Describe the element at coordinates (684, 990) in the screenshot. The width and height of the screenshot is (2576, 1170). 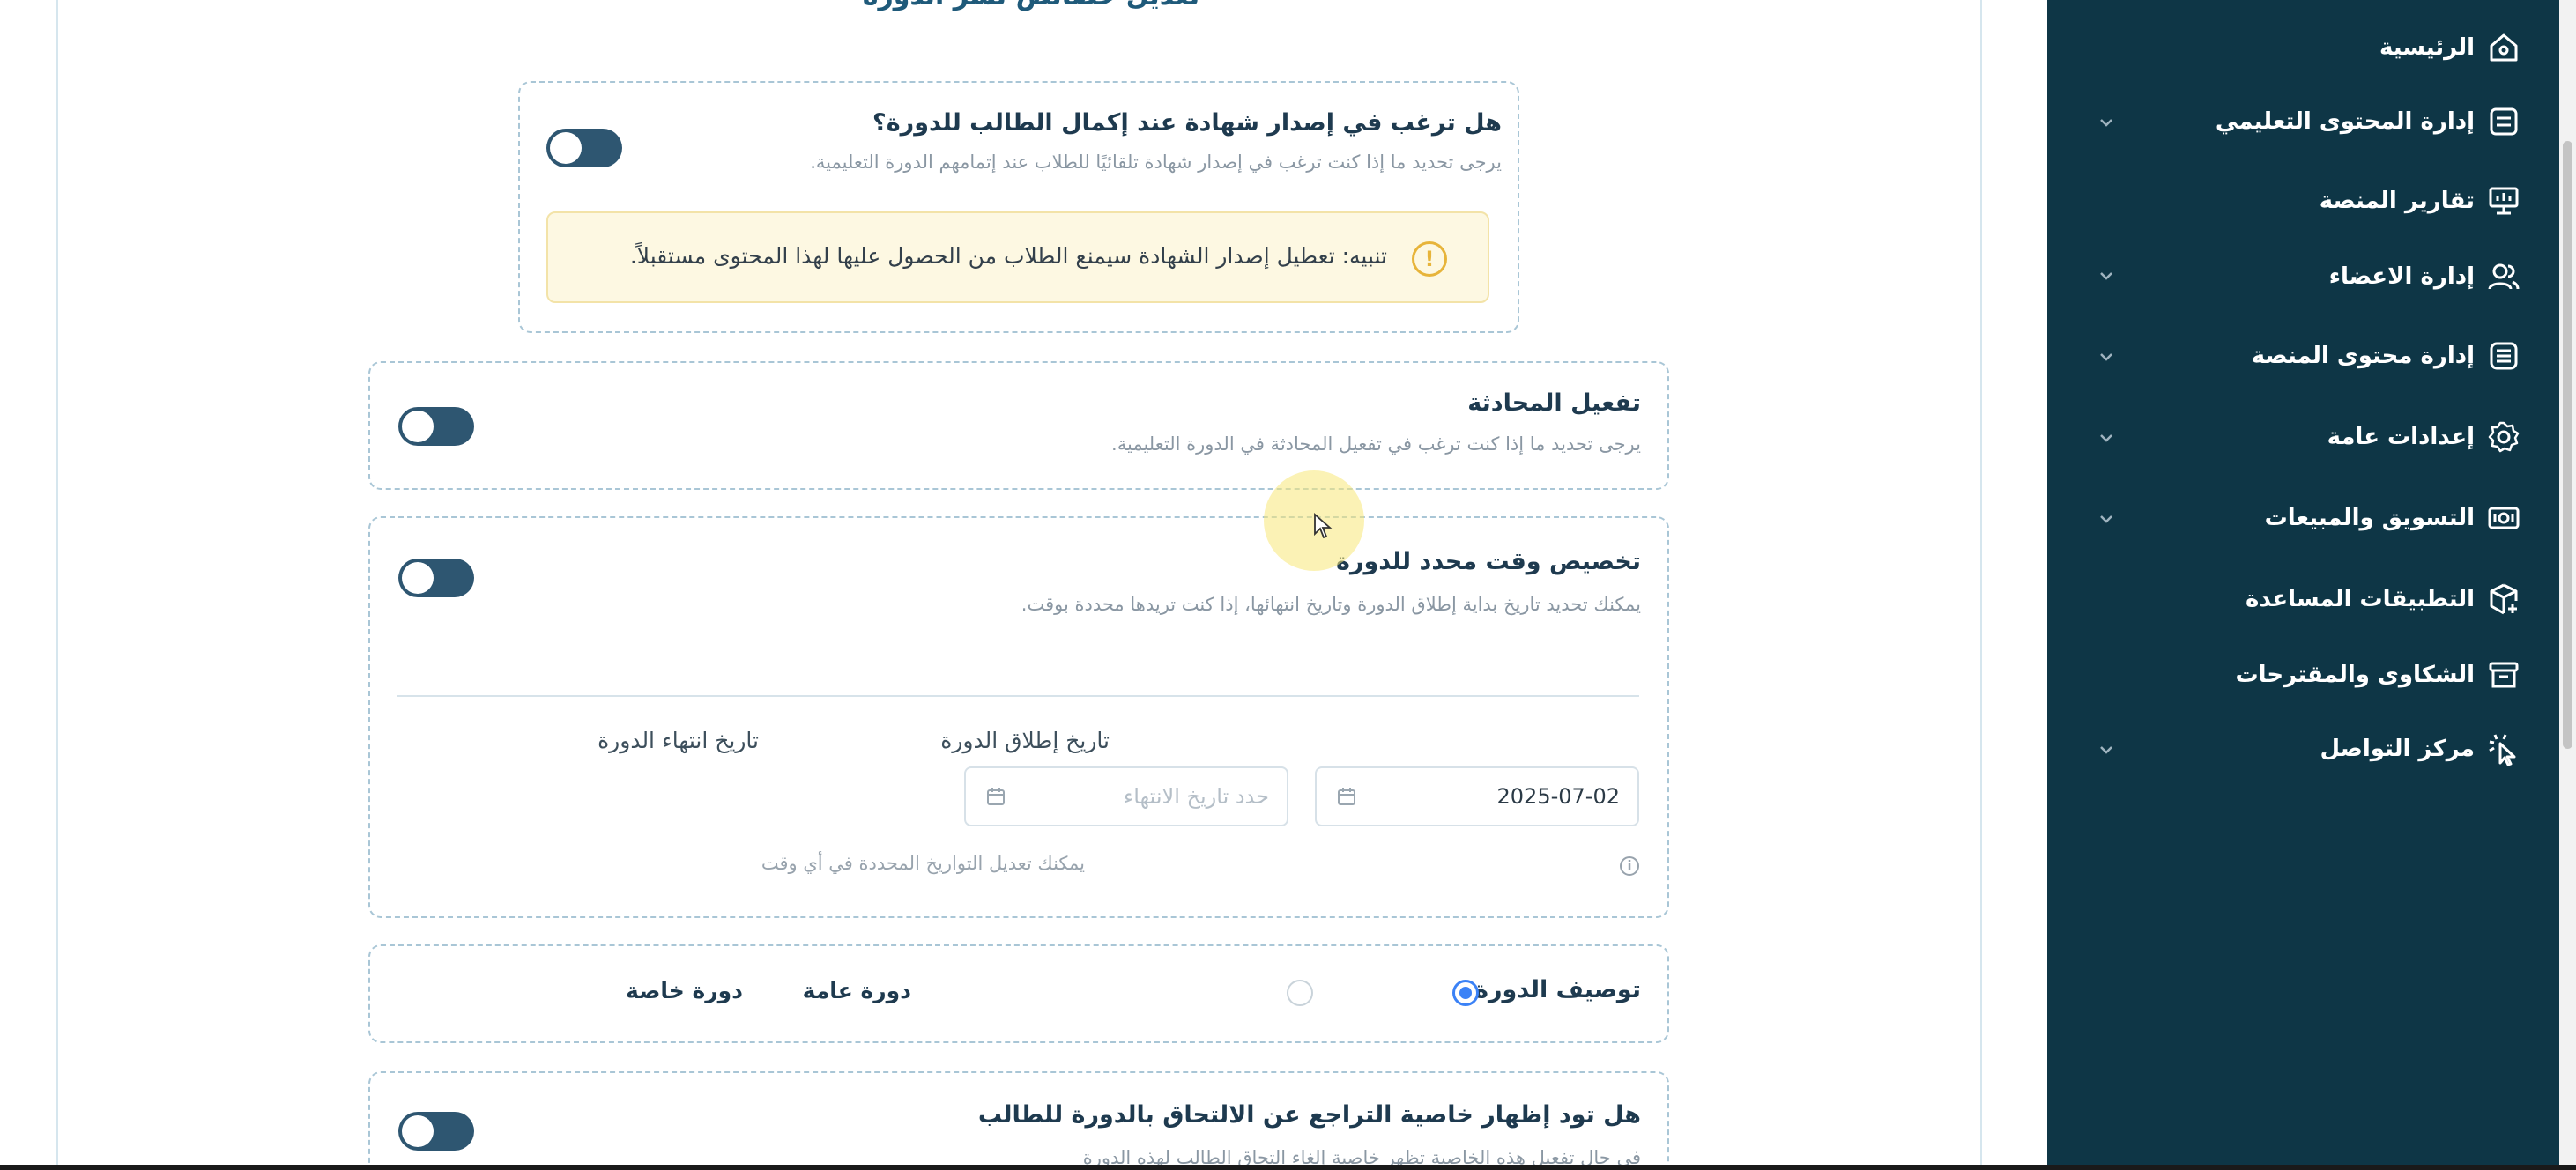
I see `private-course-label: دورة خاصة` at that location.